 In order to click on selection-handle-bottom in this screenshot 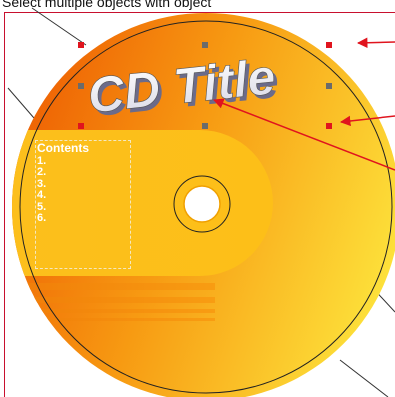, I will do `click(205, 126)`.